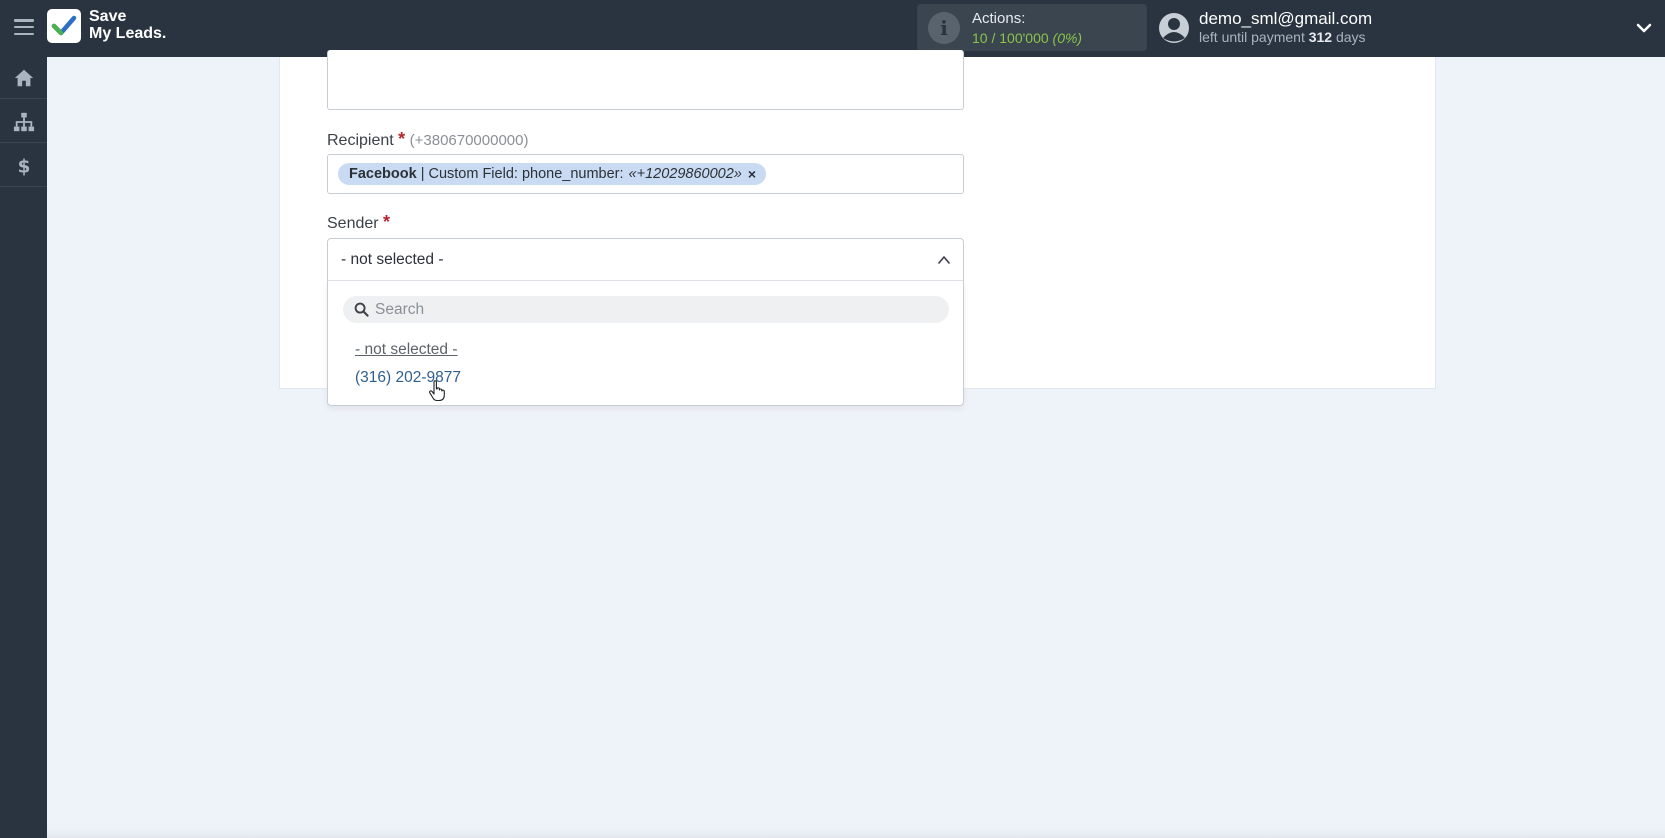  Describe the element at coordinates (645, 259) in the screenshot. I see `sender-select: - not selected -` at that location.